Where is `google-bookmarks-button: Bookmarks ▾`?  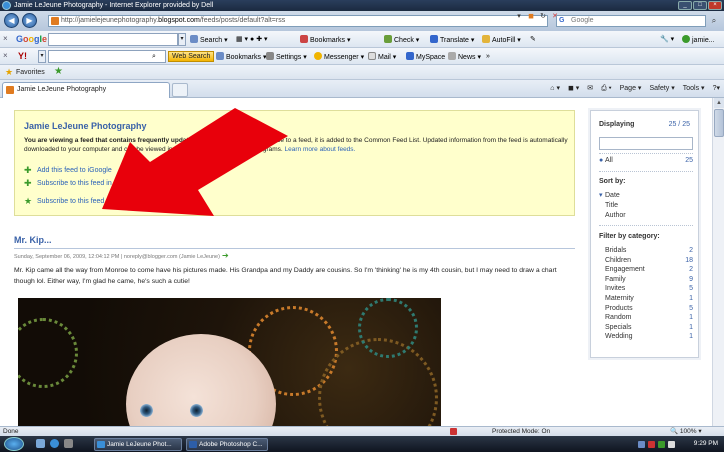
google-bookmarks-button: Bookmarks ▾ is located at coordinates (325, 40).